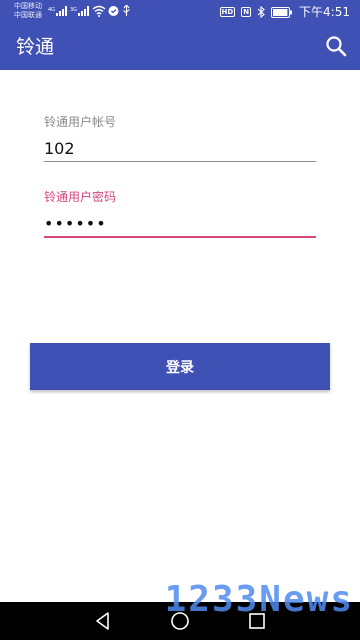  What do you see at coordinates (28, 6) in the screenshot?
I see `carrier-1-label: 中国移动` at bounding box center [28, 6].